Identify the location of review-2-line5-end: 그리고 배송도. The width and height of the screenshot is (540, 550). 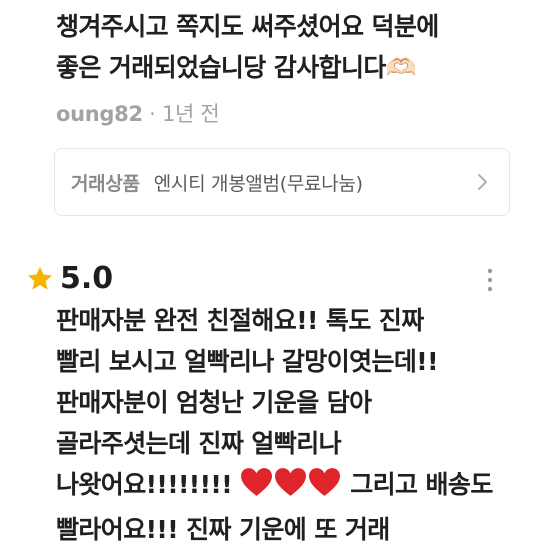
(417, 484).